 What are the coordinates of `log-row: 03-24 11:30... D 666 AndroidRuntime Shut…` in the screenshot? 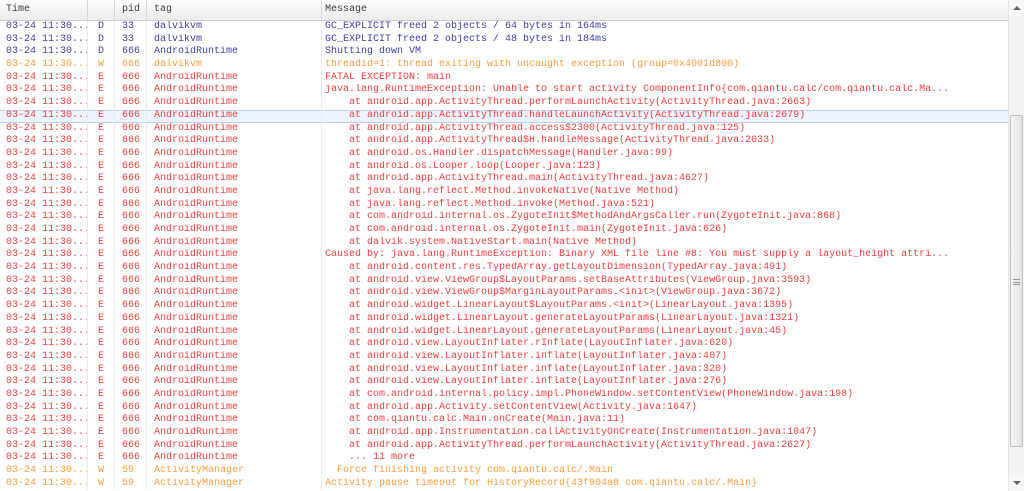 It's located at (504, 53).